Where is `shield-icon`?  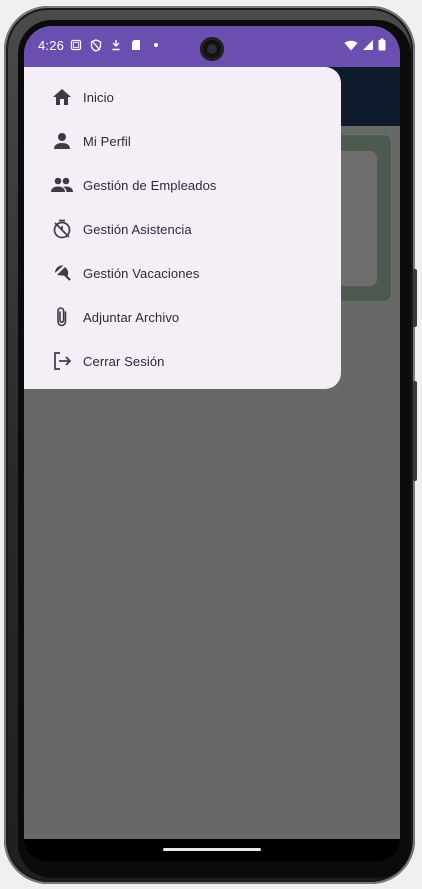 shield-icon is located at coordinates (96, 45).